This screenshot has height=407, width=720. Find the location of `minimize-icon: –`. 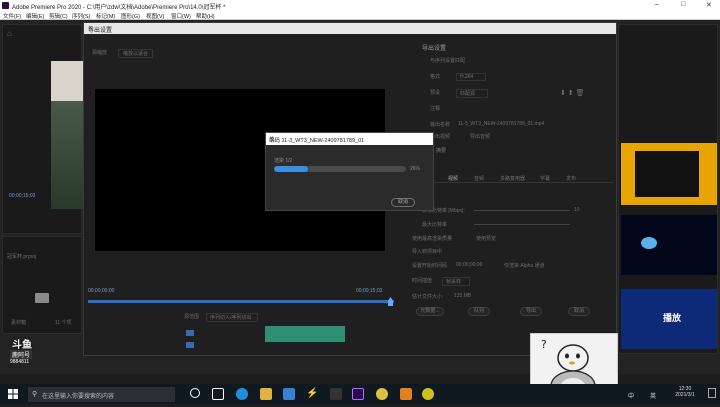

minimize-icon: – is located at coordinates (657, 4).